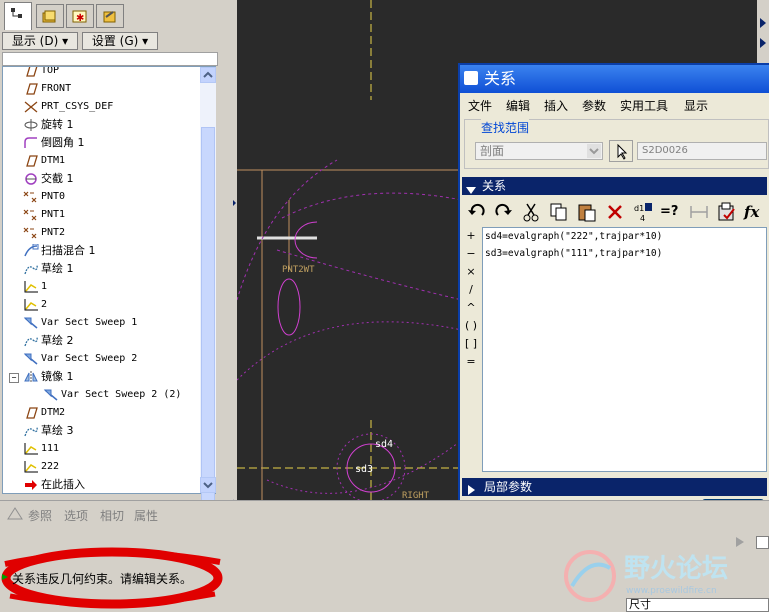  I want to click on favorites-tab: ✱, so click(80, 16).